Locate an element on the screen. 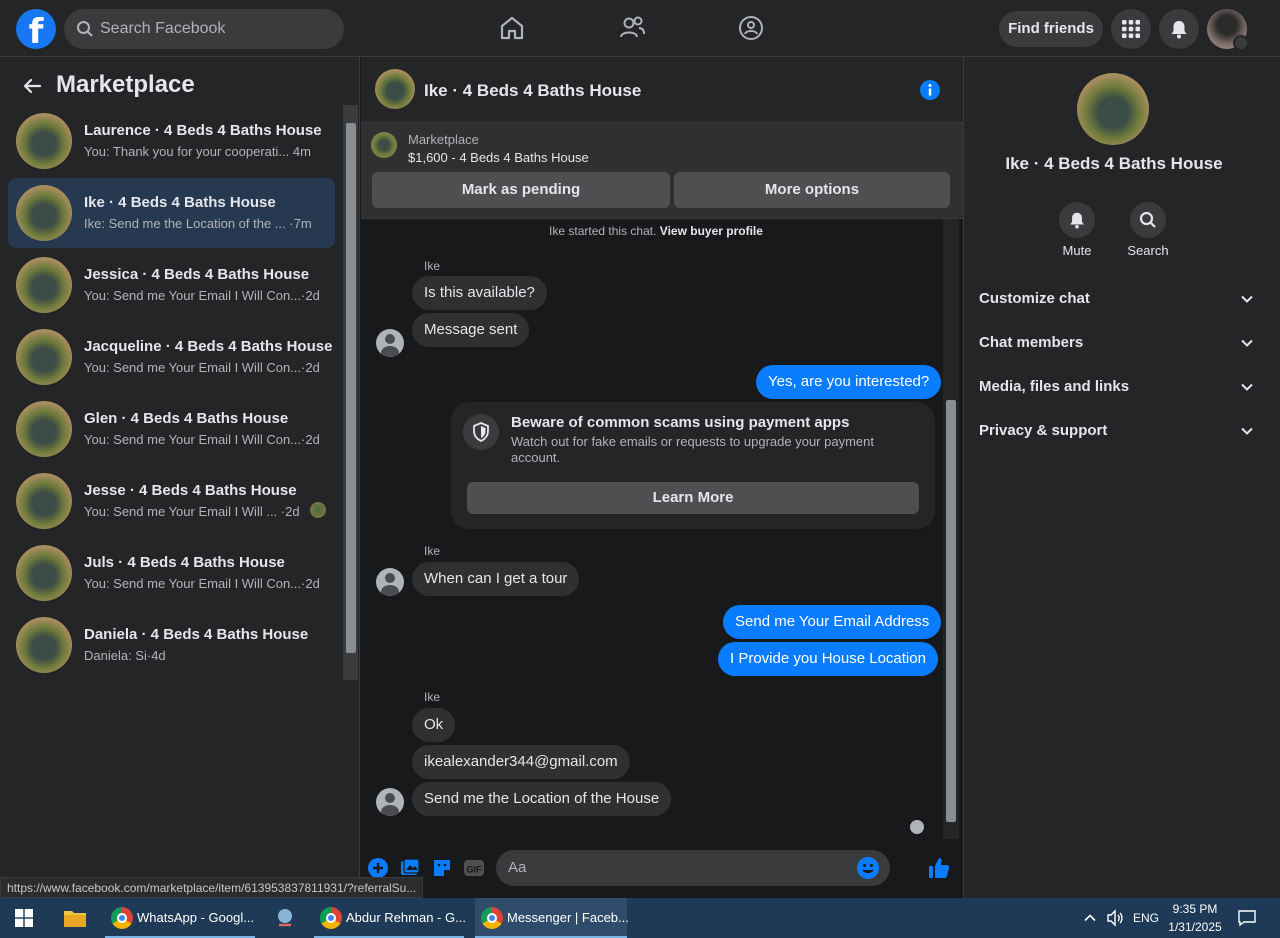  conversation-name: Jesse · 4 Beds 4 Baths House is located at coordinates (190, 490).